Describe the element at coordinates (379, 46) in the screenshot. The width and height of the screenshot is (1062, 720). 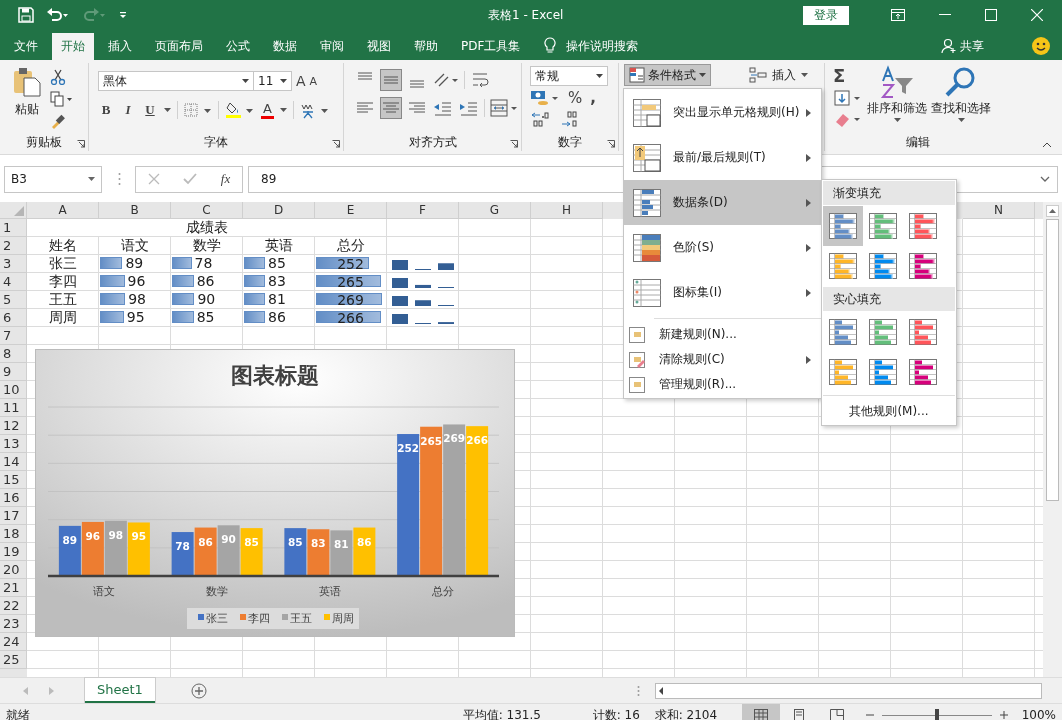
I see `ribbon-tab: 视图` at that location.